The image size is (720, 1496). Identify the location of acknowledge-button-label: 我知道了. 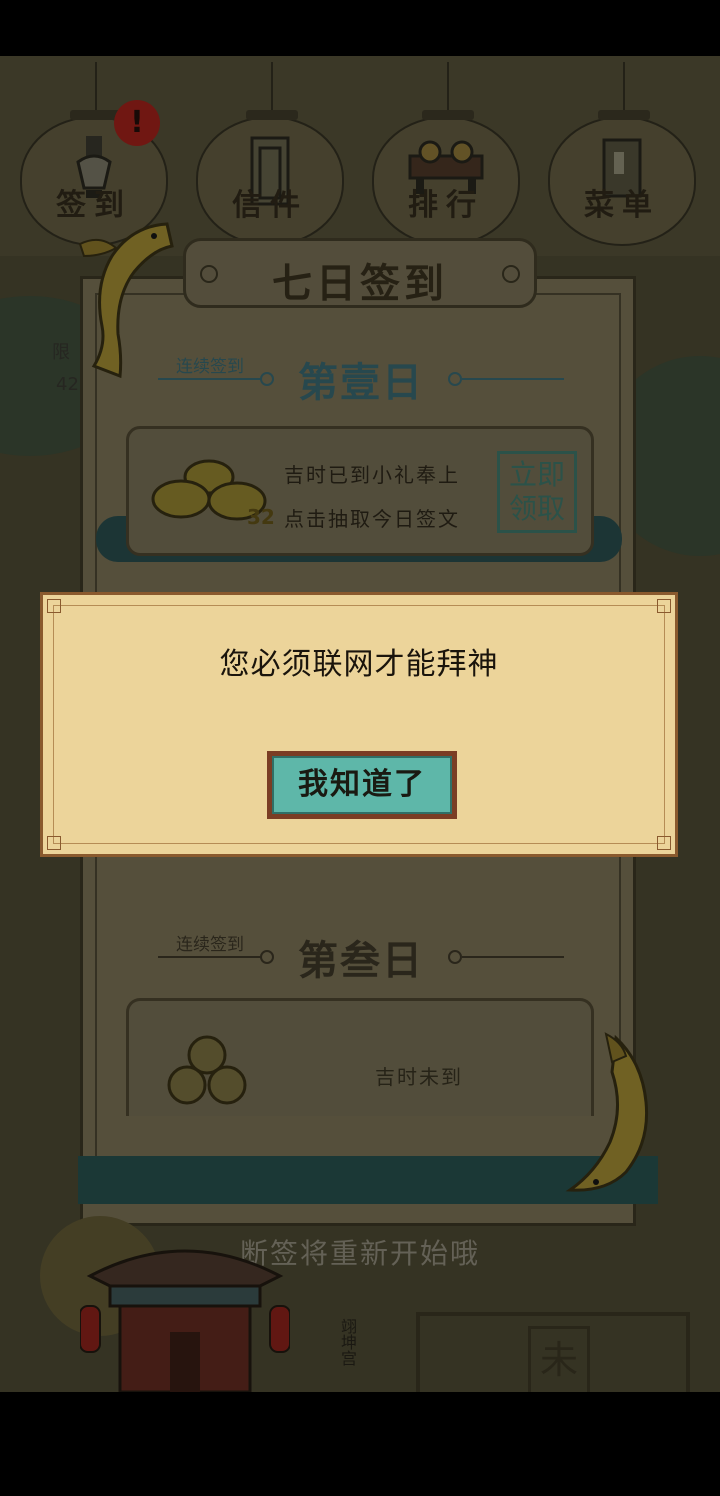
(362, 785).